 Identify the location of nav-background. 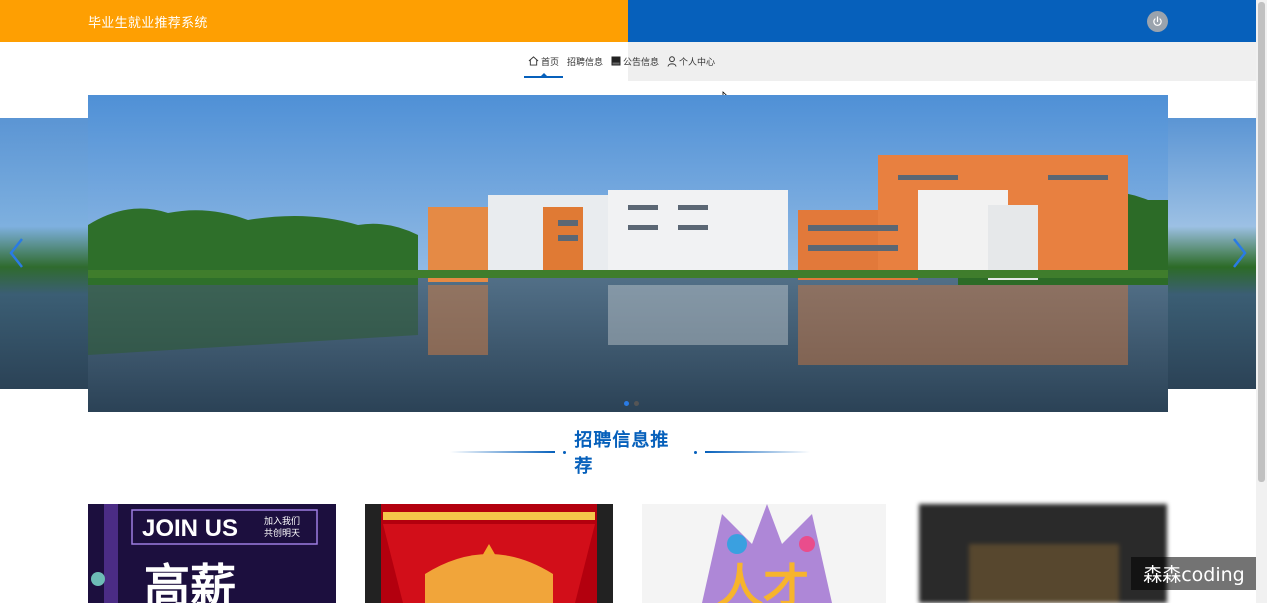
(942, 61).